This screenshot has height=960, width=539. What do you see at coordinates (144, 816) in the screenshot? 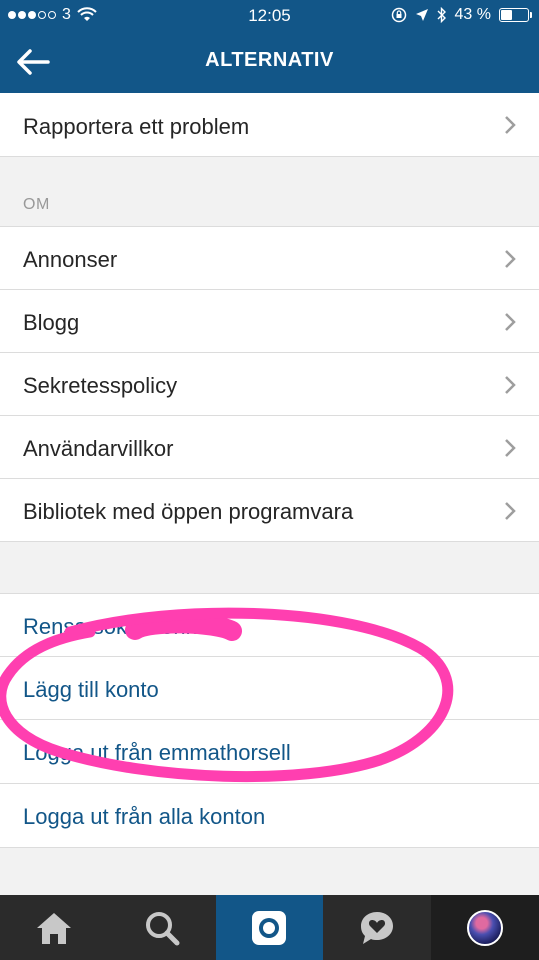
I see `logout-all-label: Logga ut från alla konton` at bounding box center [144, 816].